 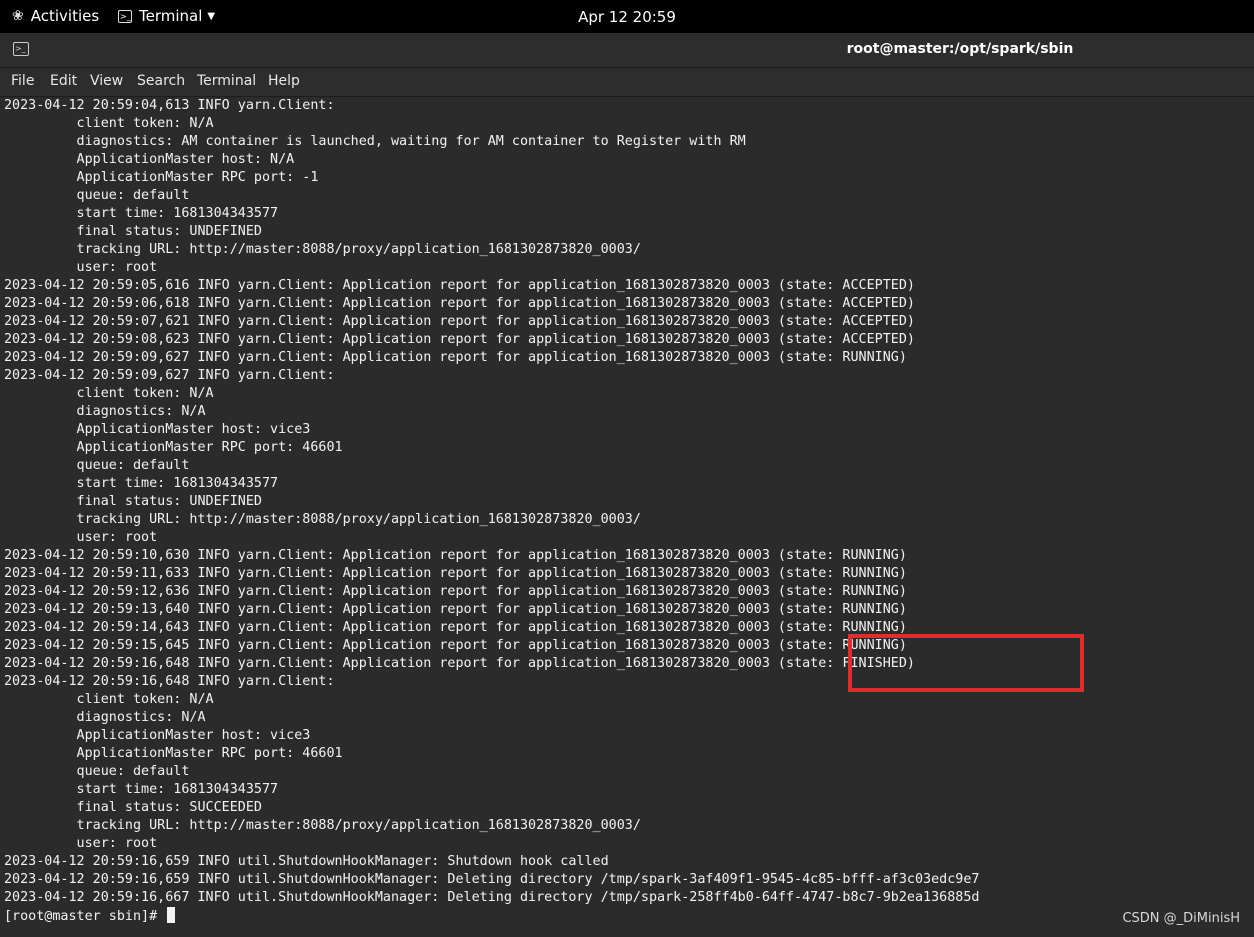 I want to click on menu-terminal: Terminal, so click(x=226, y=81).